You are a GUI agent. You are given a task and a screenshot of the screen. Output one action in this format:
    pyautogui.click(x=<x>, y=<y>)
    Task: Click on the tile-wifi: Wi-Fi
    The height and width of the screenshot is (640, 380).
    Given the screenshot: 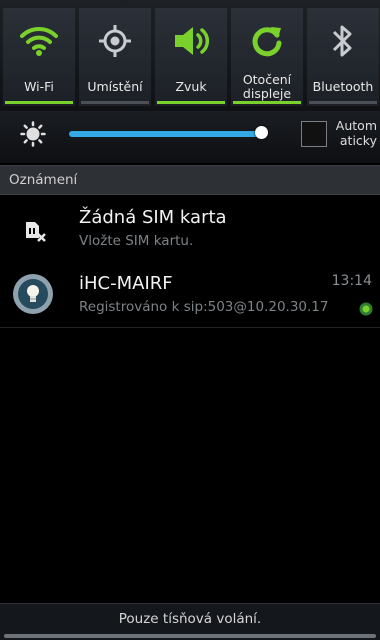 What is the action you would take?
    pyautogui.click(x=39, y=57)
    